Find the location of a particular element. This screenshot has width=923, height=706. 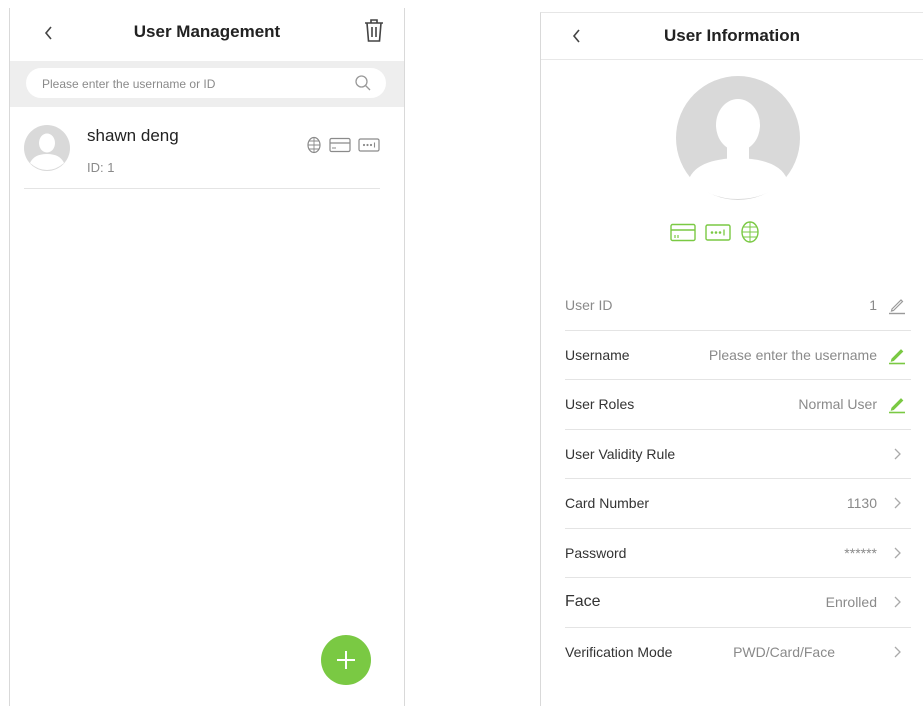

top-bar: User Management is located at coordinates (207, 32).